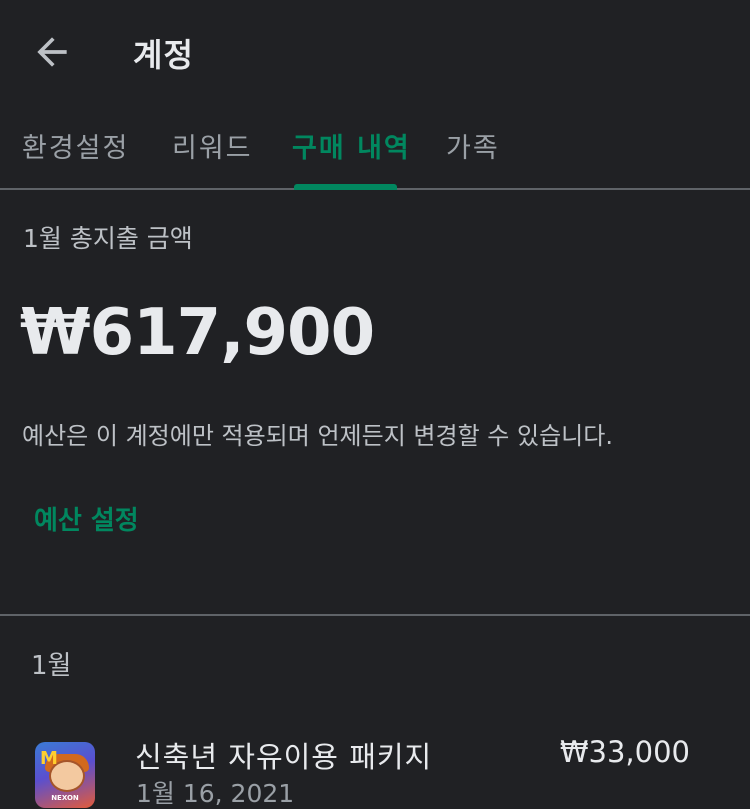 This screenshot has width=750, height=809. I want to click on tab-bar: 환경설정 리워드 구매 내역 가족, so click(375, 154).